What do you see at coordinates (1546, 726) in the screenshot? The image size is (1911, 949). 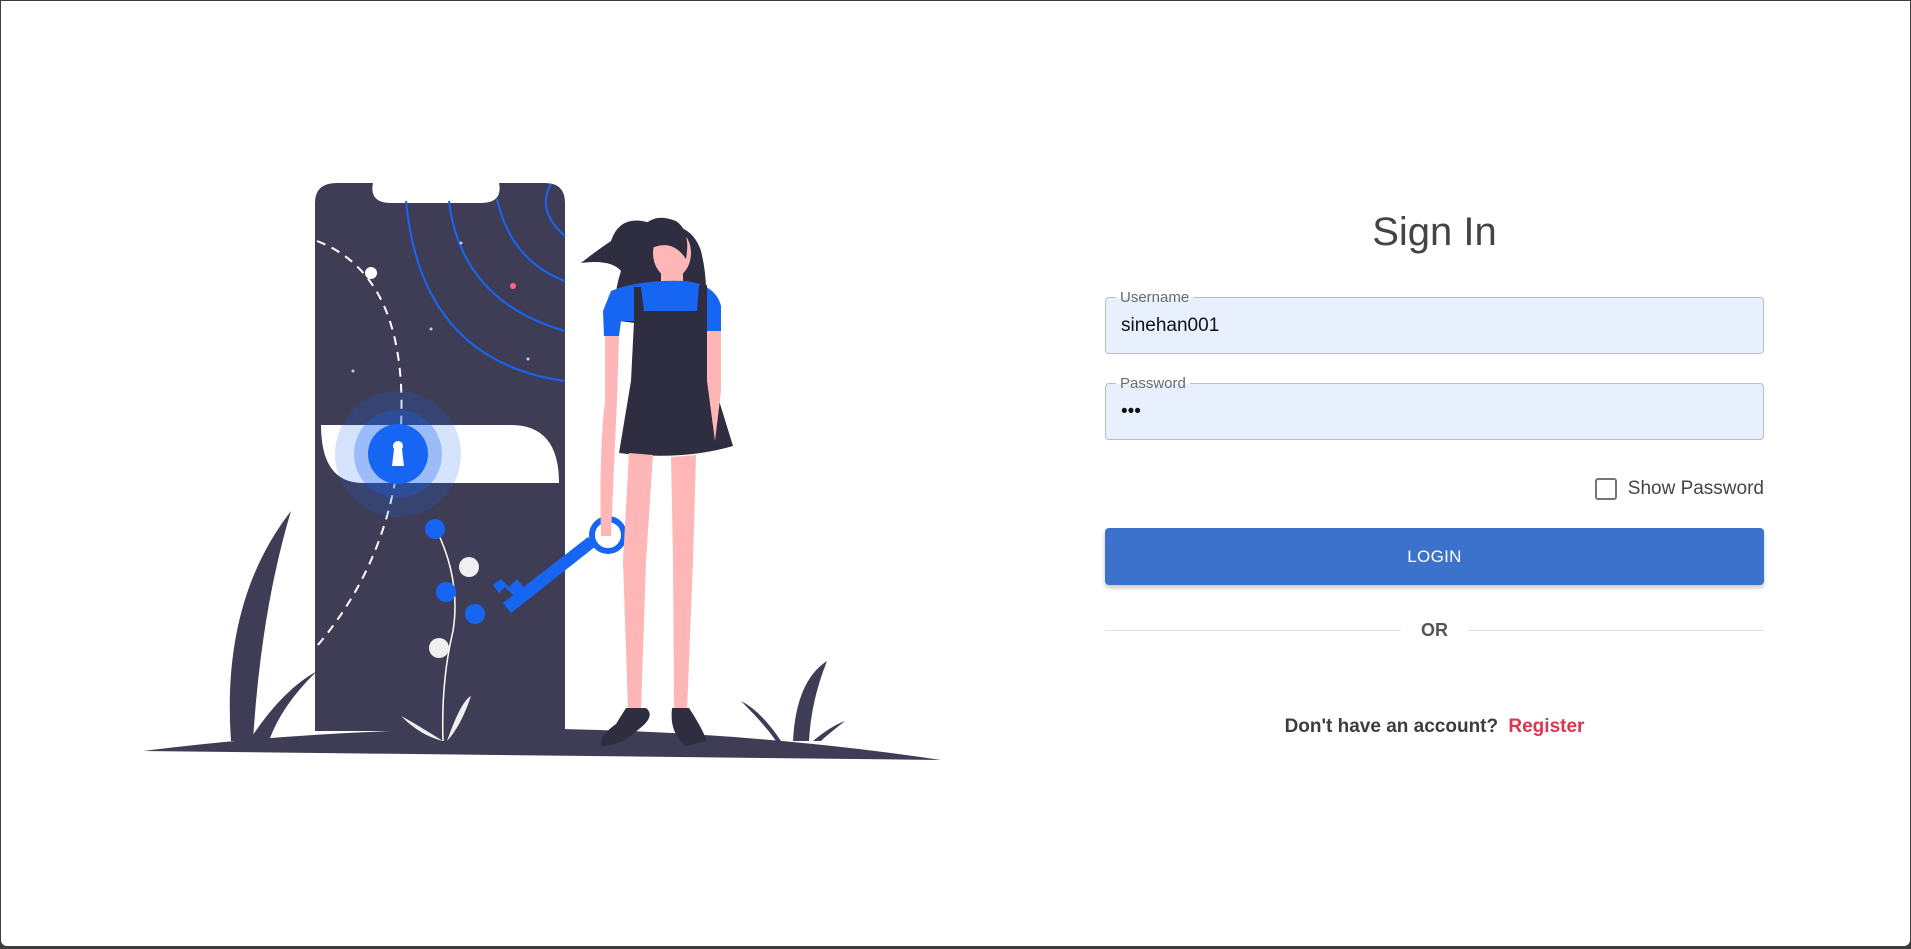 I see `register-link: Register` at bounding box center [1546, 726].